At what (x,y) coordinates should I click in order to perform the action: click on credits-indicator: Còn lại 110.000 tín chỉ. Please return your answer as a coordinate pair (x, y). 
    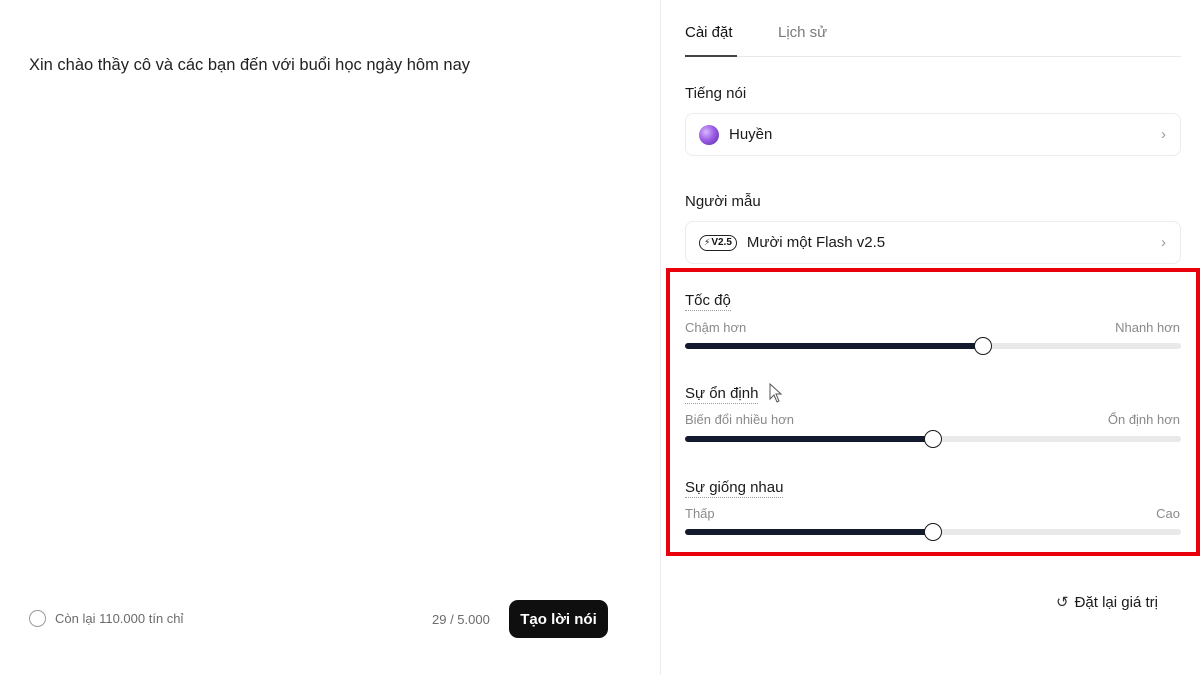
    Looking at the image, I should click on (106, 618).